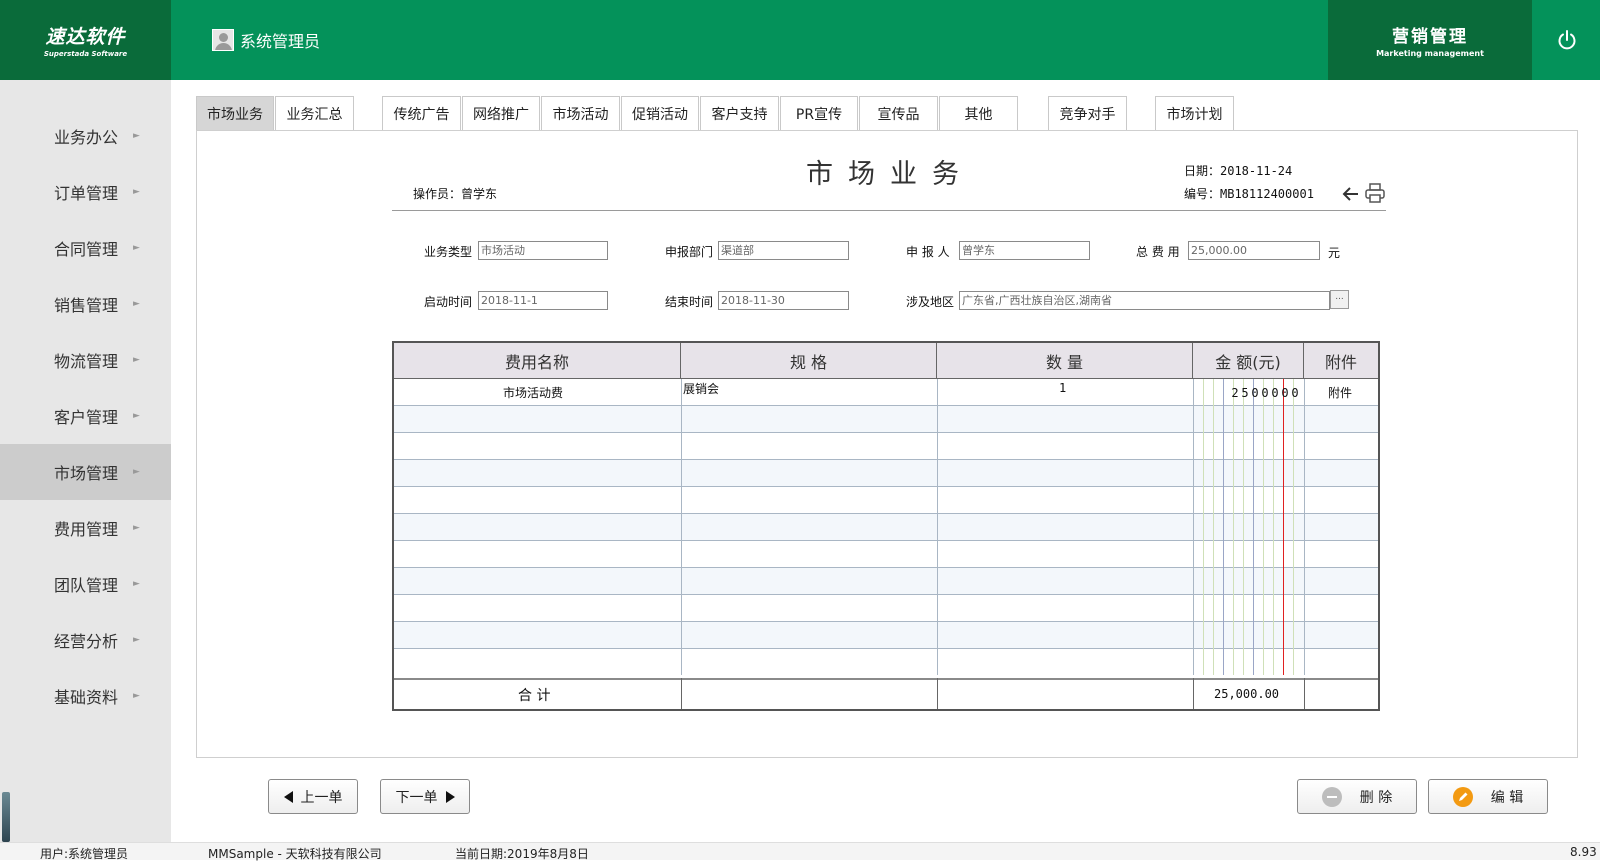 Image resolution: width=1600 pixels, height=862 pixels. I want to click on module-title: 营销管理 Marketing management, so click(1430, 40).